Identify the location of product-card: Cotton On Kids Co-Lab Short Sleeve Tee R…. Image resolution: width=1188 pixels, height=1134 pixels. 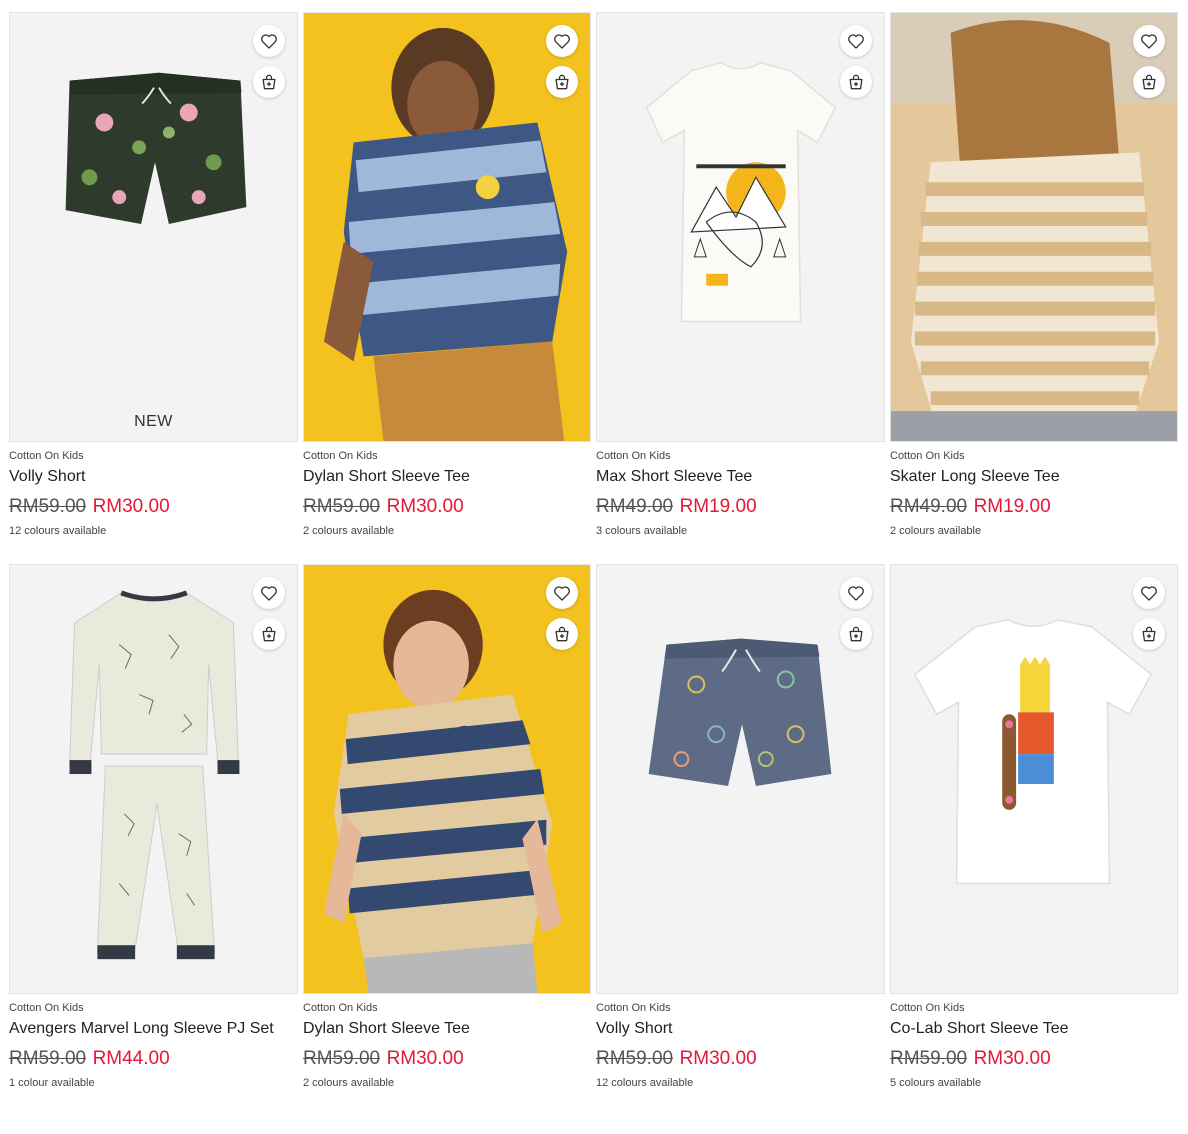
(1034, 827).